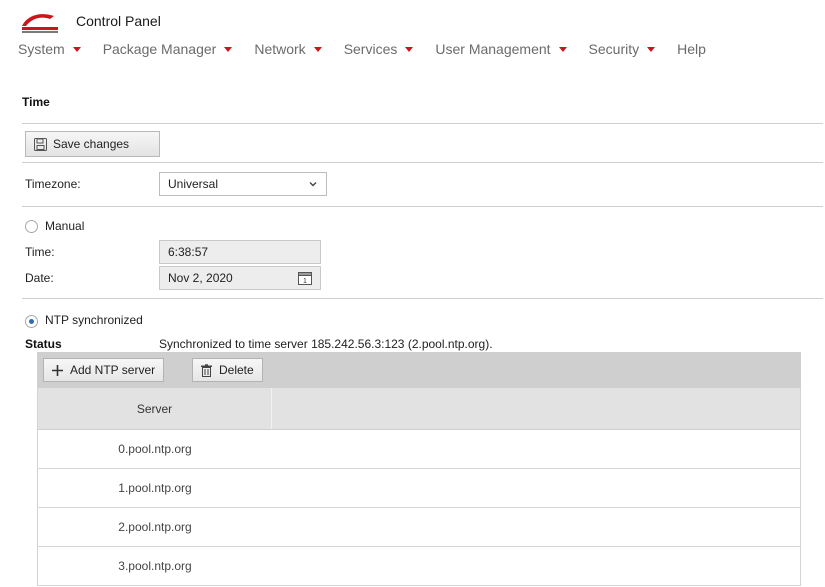  Describe the element at coordinates (57, 370) in the screenshot. I see `plus-icon` at that location.